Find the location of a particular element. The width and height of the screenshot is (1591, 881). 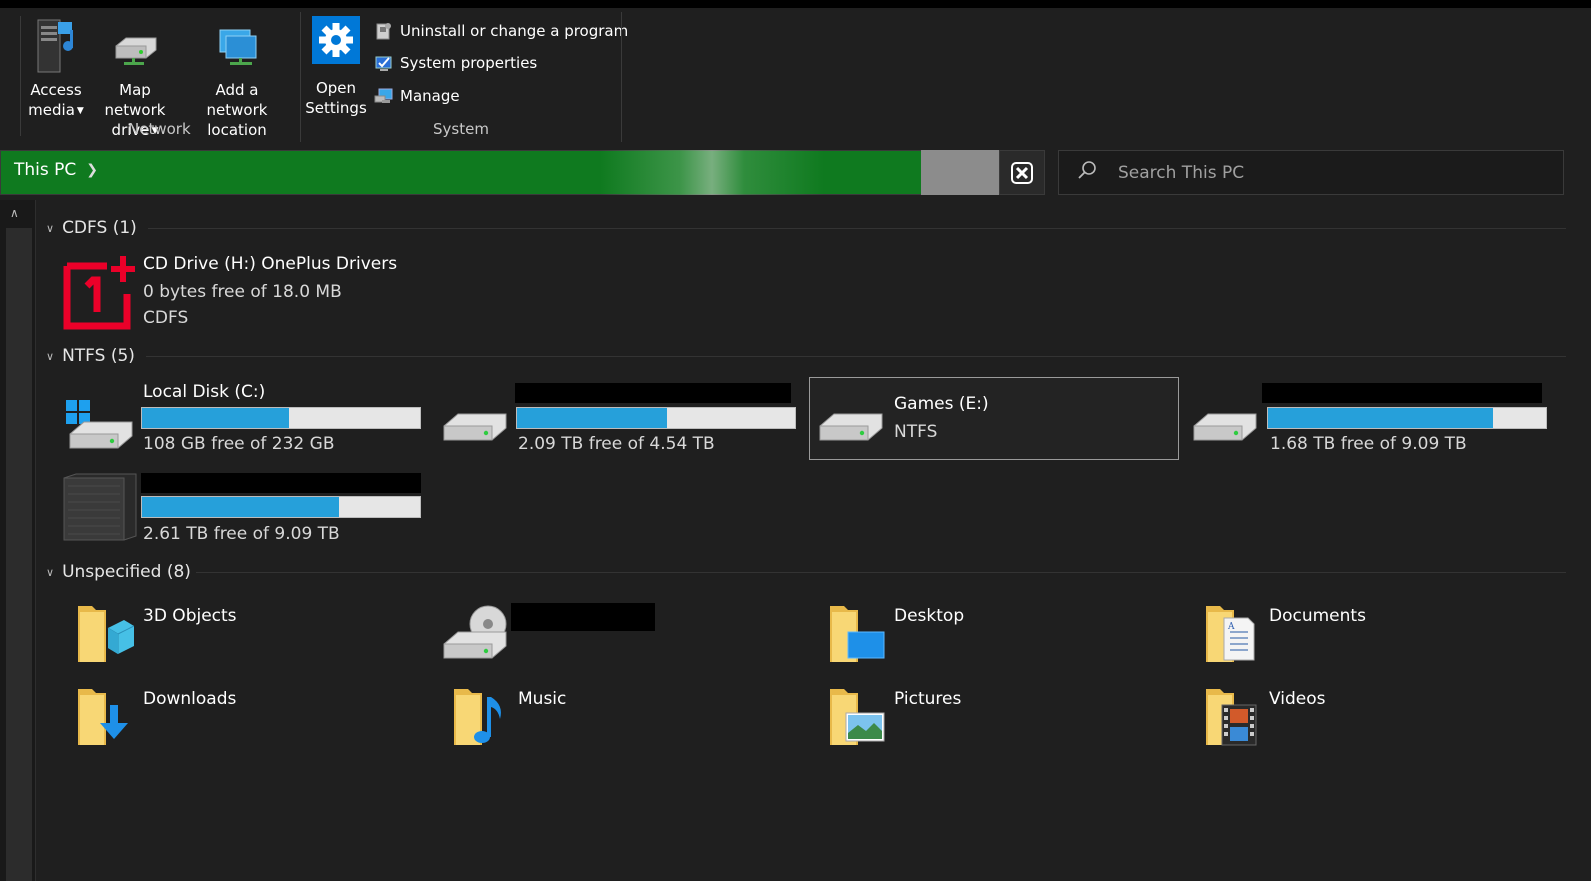

group-header-cdfs: ∨ CDFS (1) is located at coordinates (91, 228).